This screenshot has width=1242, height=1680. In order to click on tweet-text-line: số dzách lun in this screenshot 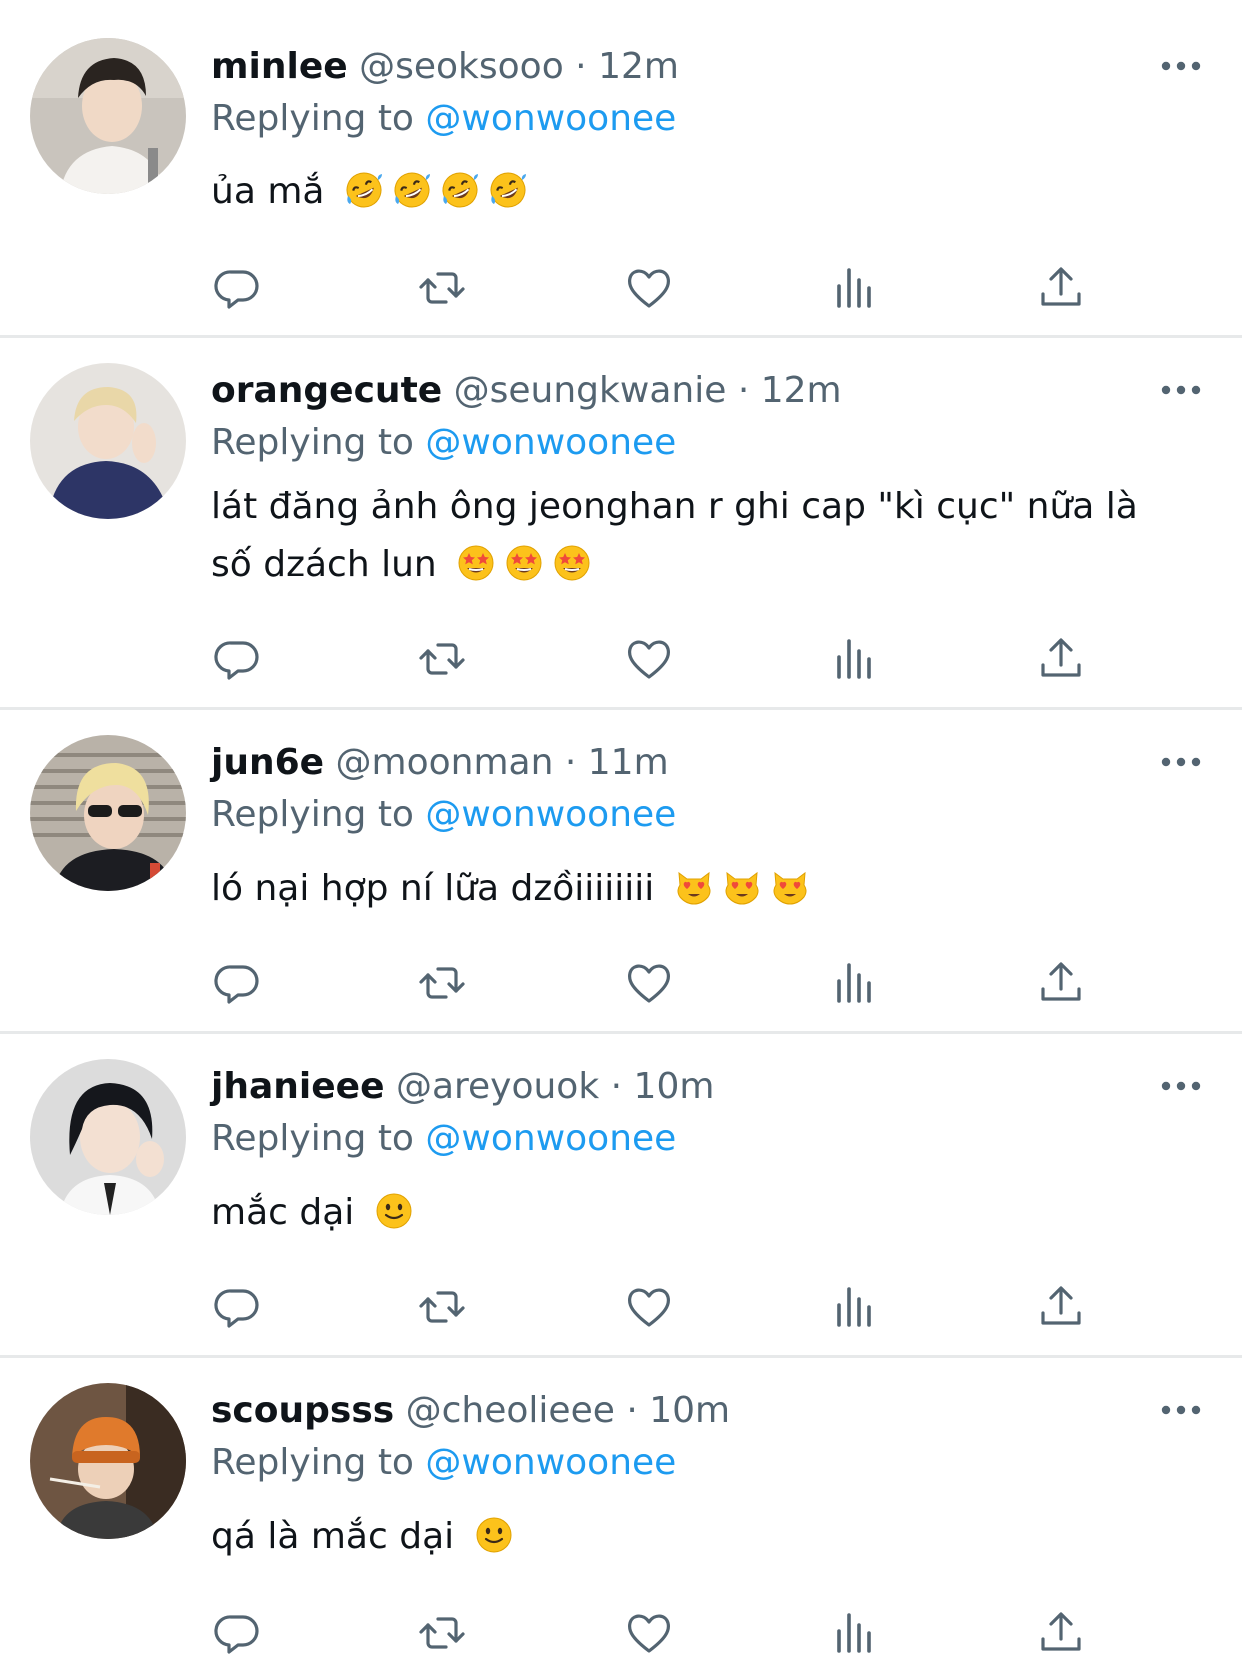, I will do `click(324, 564)`.